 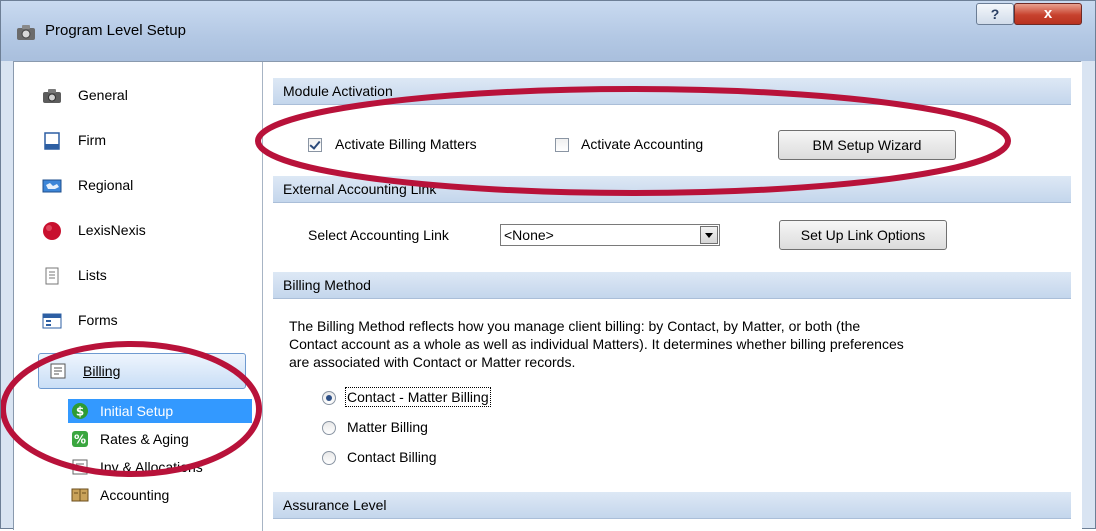 I want to click on contact-billing-radio, so click(x=329, y=458).